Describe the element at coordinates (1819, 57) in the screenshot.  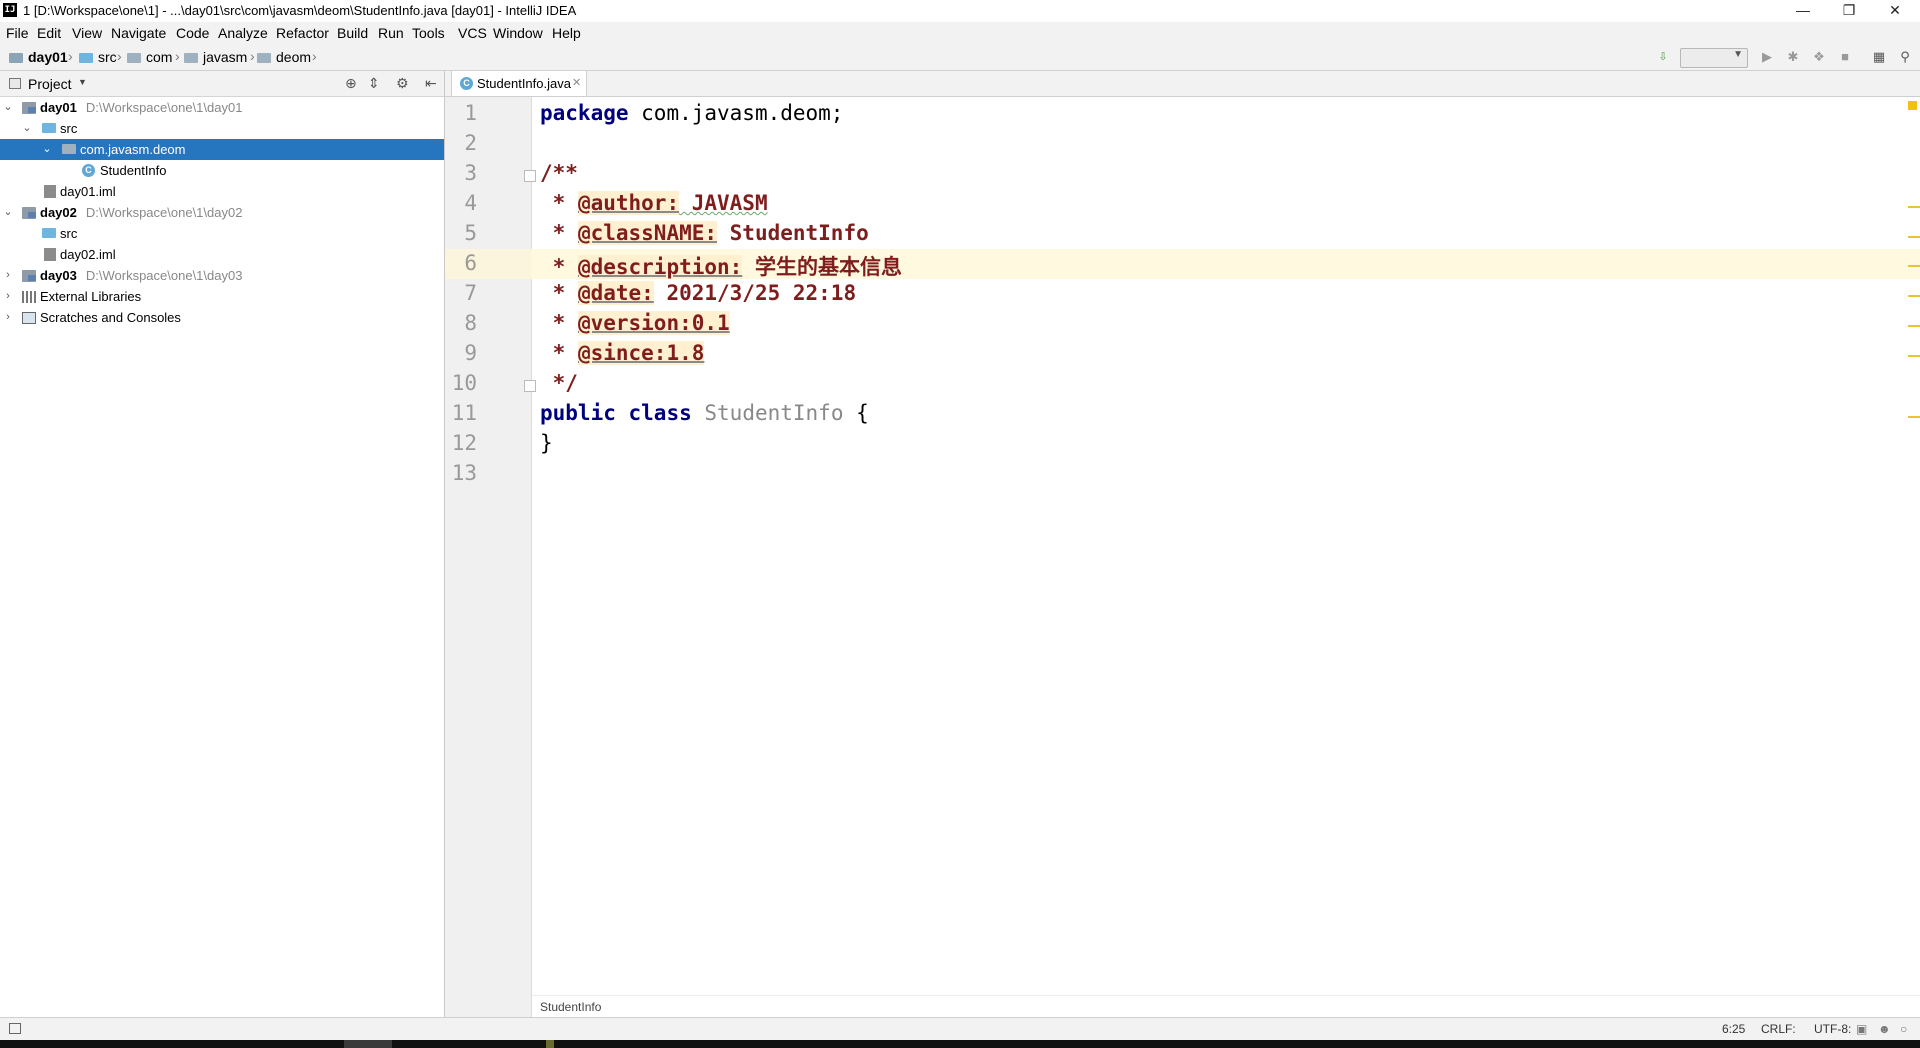
I see `coverage-icon: ❖` at that location.